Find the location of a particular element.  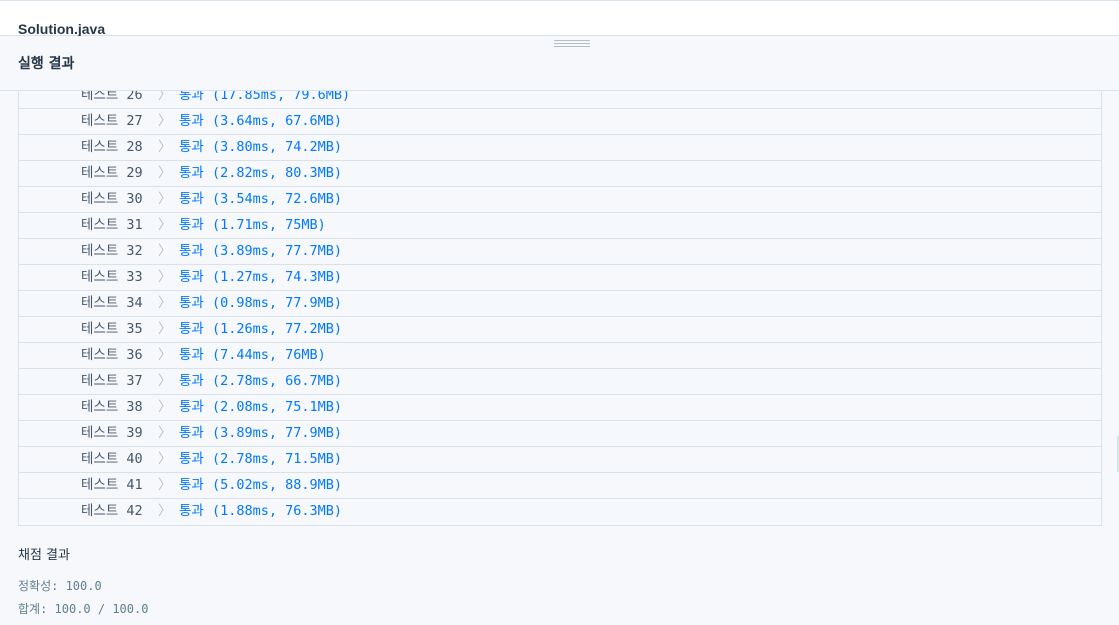

test-pass-status: 통과 (2.78ms, 66.7MB) is located at coordinates (261, 381).